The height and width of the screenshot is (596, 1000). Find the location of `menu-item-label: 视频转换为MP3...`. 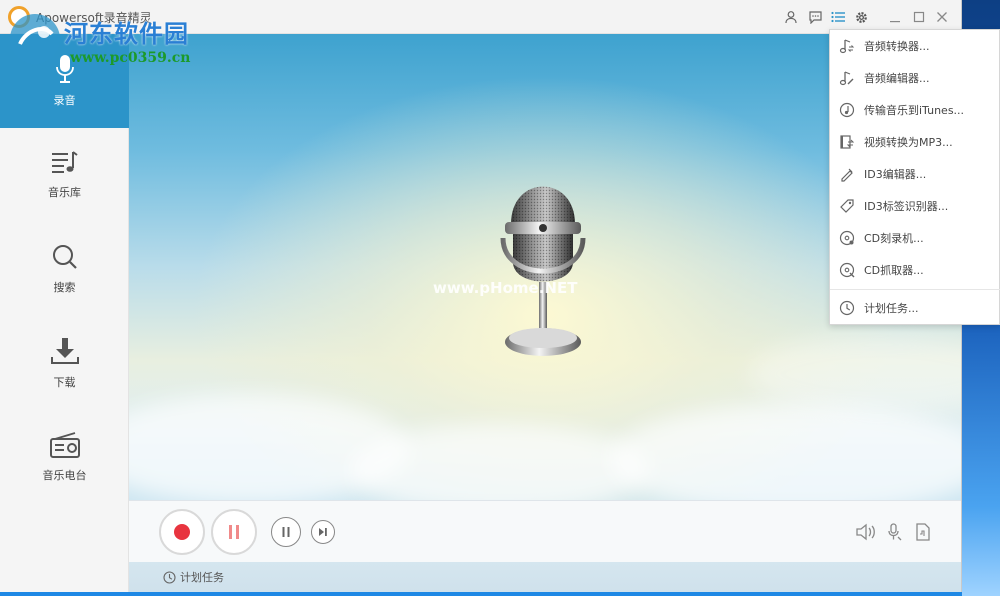

menu-item-label: 视频转换为MP3... is located at coordinates (908, 142).